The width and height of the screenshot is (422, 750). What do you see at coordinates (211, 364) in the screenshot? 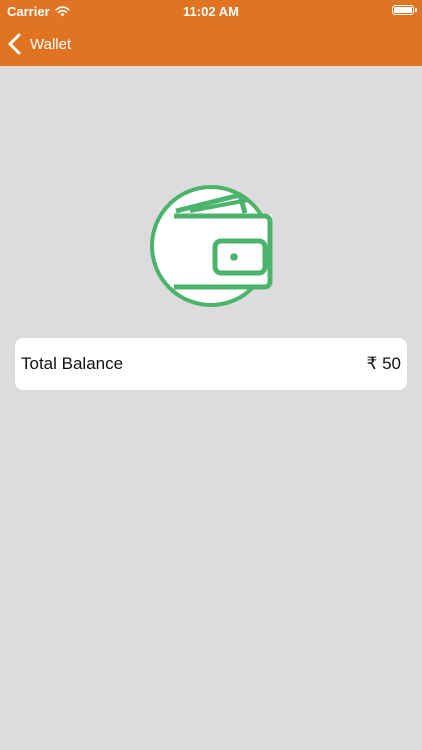
I see `total-balance-card: Total Balance ₹ 50` at bounding box center [211, 364].